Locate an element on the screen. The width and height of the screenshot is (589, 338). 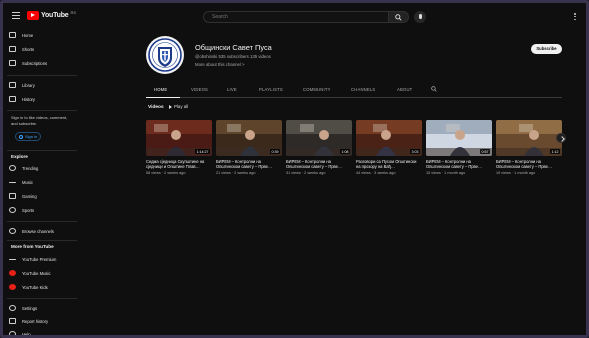
sidebar-item-label: YouTube Premium is located at coordinates (39, 259).